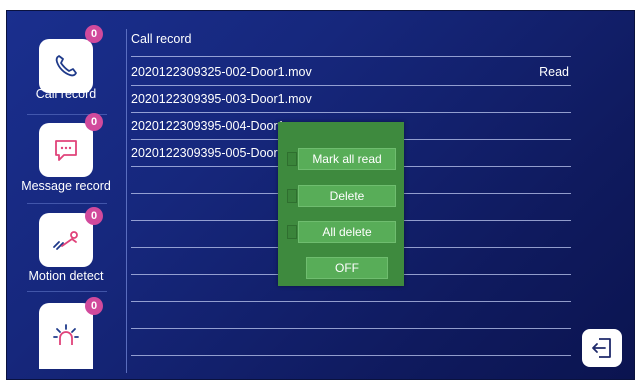  I want to click on sidebar-item-call-record: 0 Call record, so click(66, 70).